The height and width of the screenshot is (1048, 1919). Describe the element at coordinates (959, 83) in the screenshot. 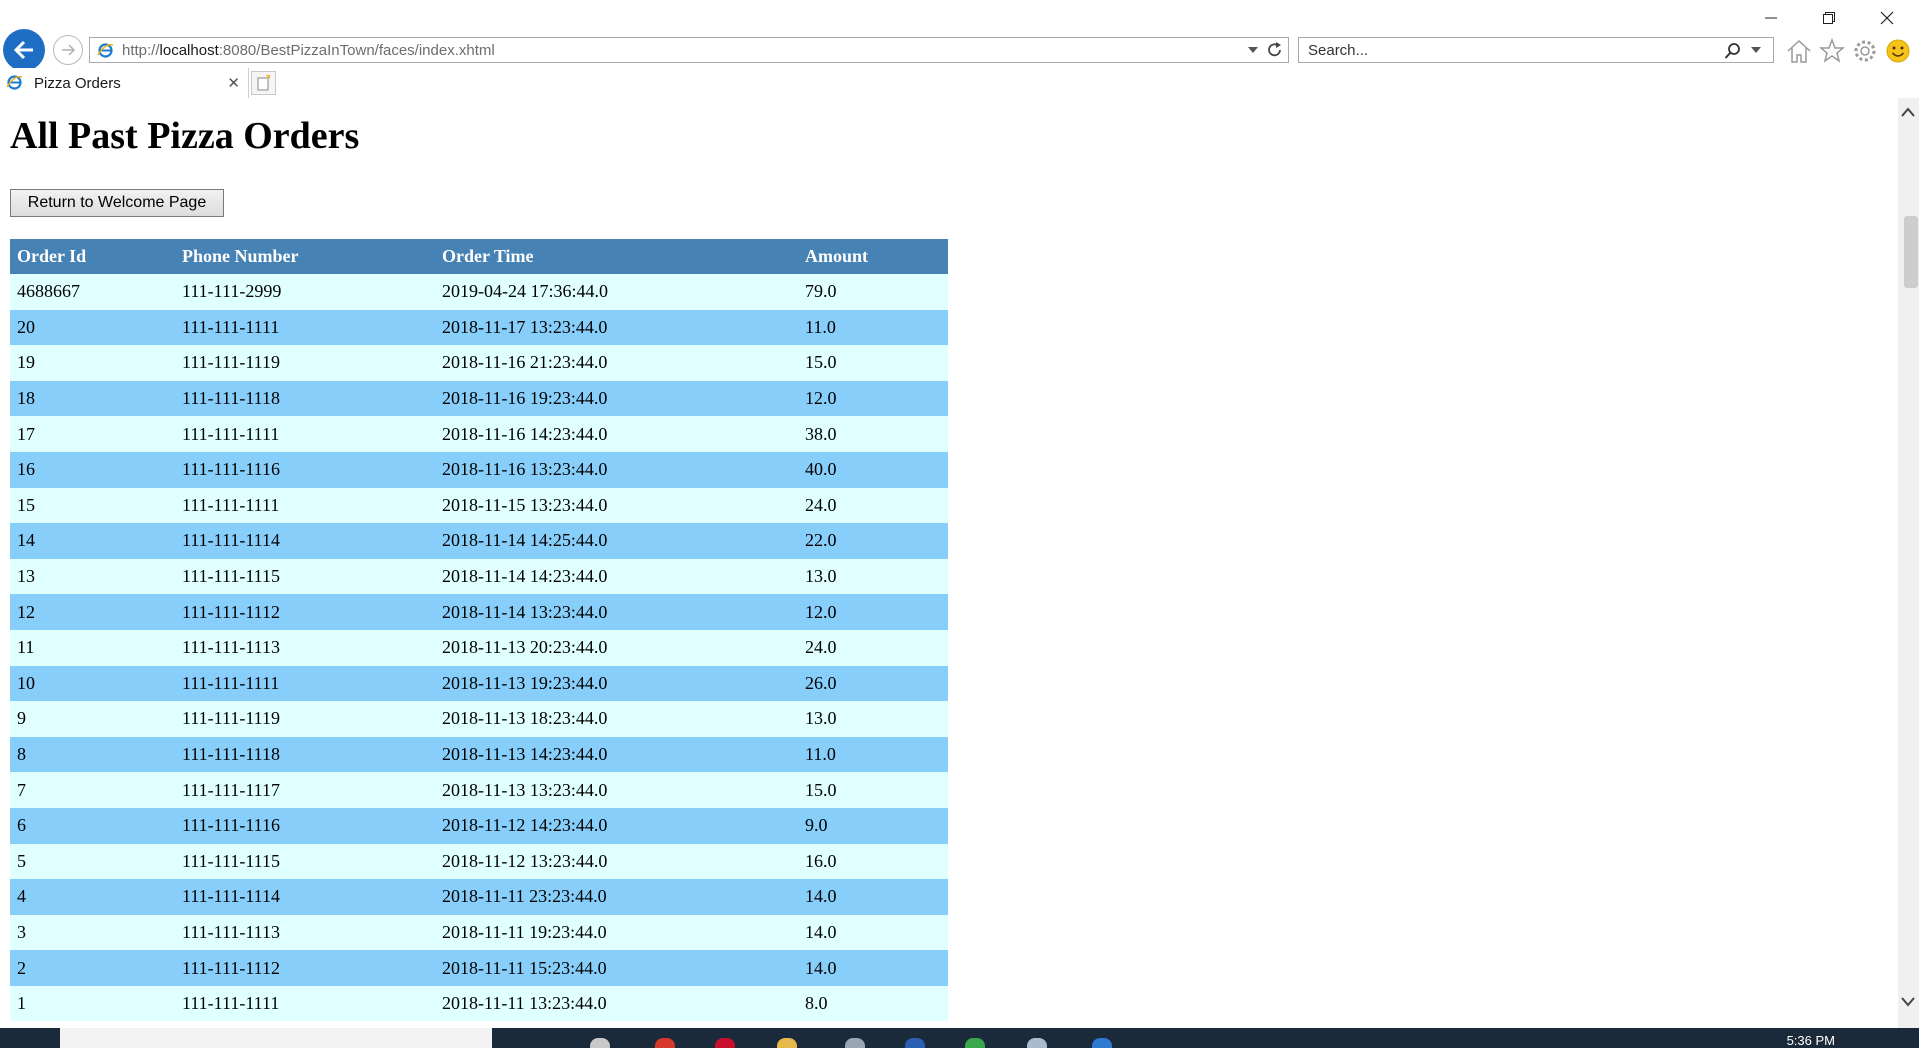

I see `tab-bar: Pizza Orders ✕` at that location.